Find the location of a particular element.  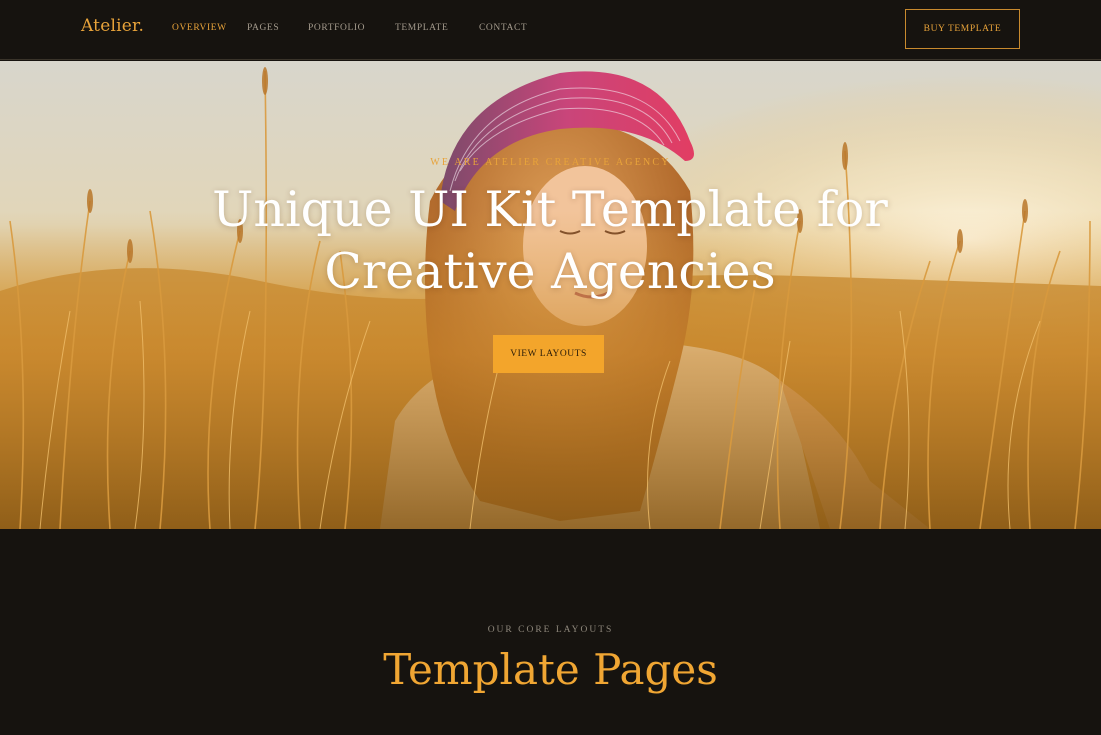

hero-eyebrow: WE ARE ATELIER CREATIVE AGENCY is located at coordinates (550, 162).